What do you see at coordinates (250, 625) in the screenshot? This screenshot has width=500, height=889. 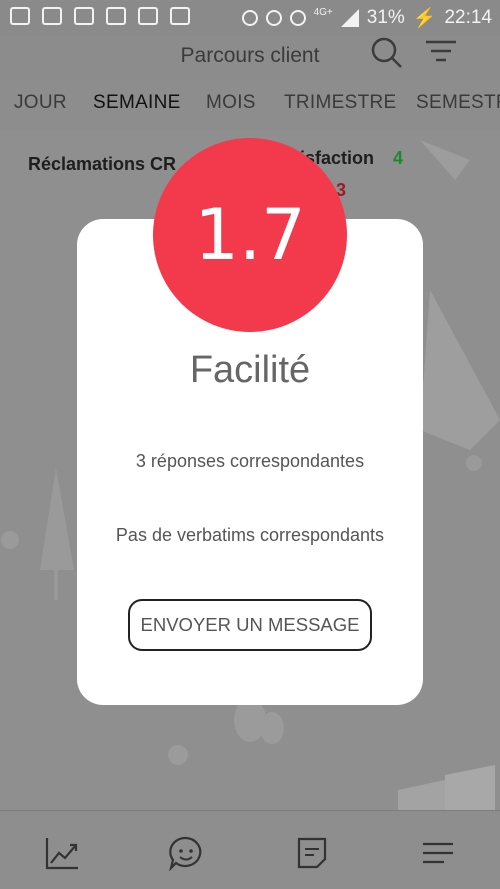 I see `send-message-button: ENVOYER UN MESSAGE` at bounding box center [250, 625].